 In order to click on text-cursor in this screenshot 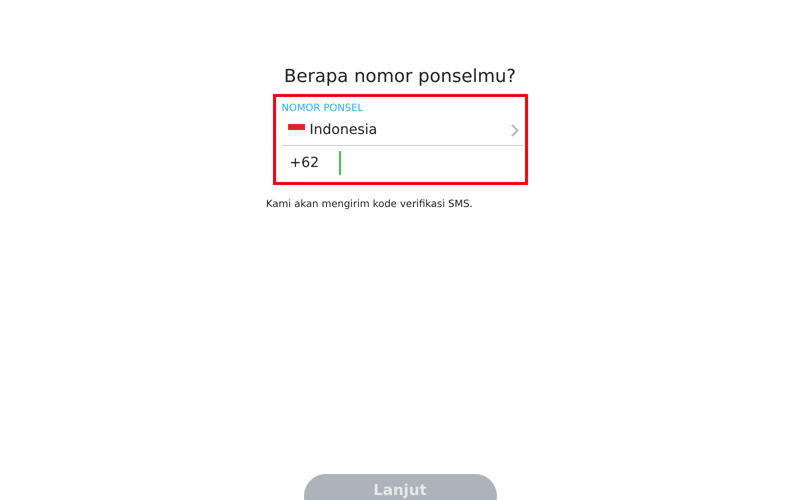, I will do `click(340, 163)`.